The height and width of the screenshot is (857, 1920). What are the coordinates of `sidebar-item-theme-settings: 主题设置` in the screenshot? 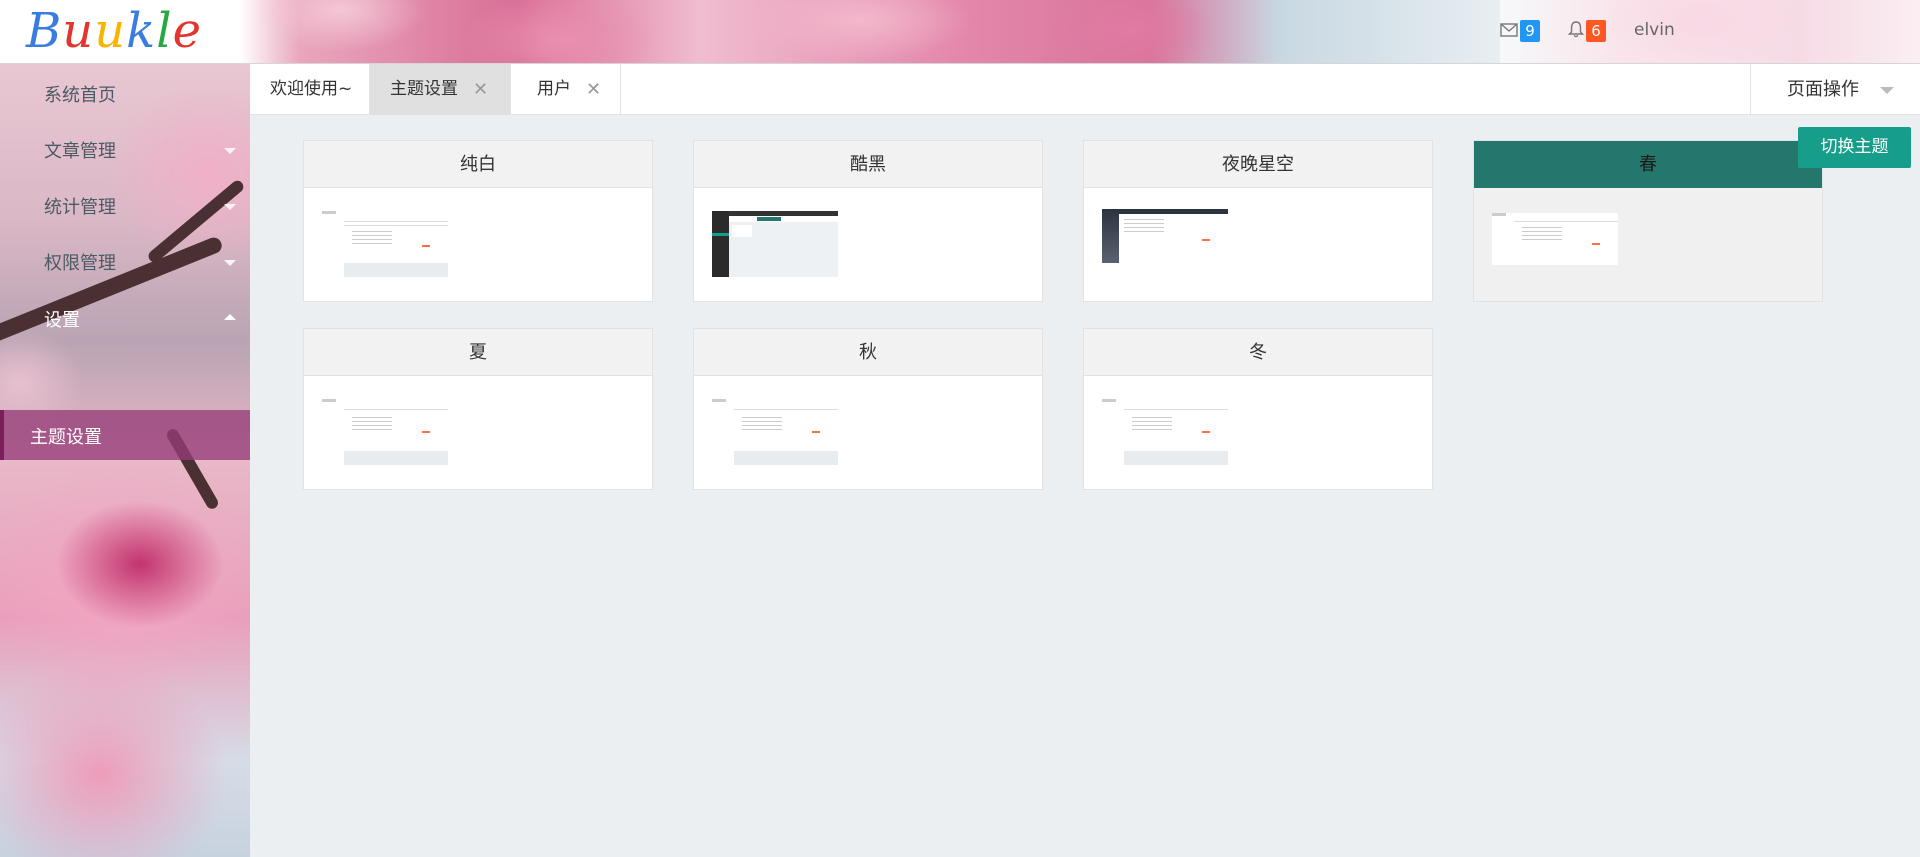 It's located at (125, 435).